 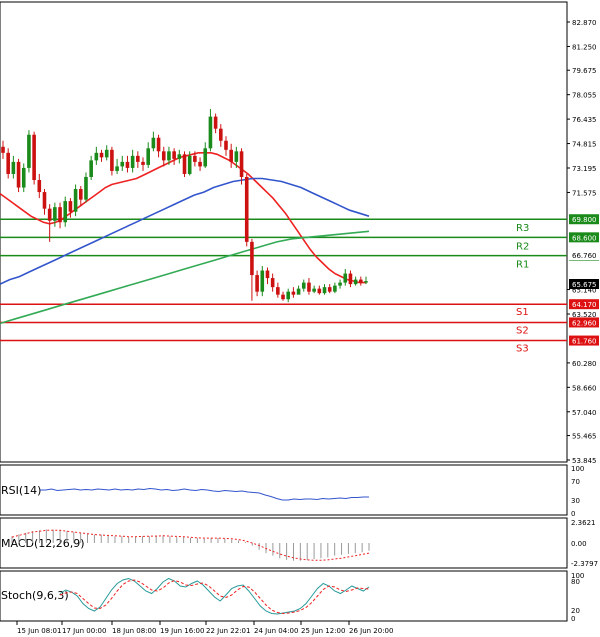 I want to click on price-tick-label: 53.845, so click(x=584, y=461).